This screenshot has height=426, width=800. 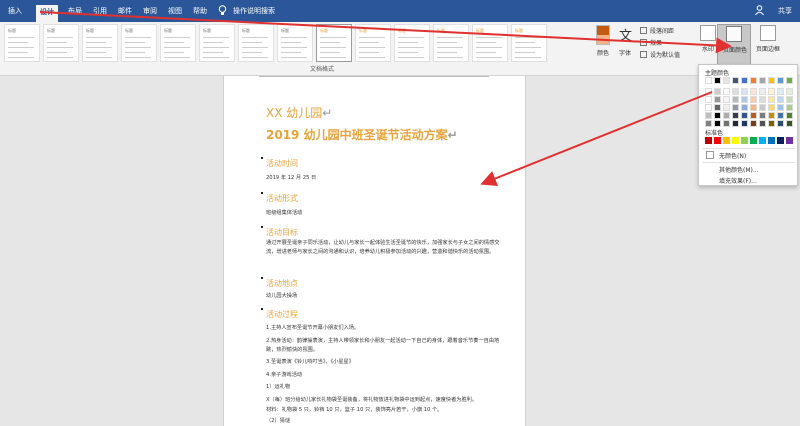 What do you see at coordinates (550, 43) in the screenshot?
I see `gallery-scroll-arrows` at bounding box center [550, 43].